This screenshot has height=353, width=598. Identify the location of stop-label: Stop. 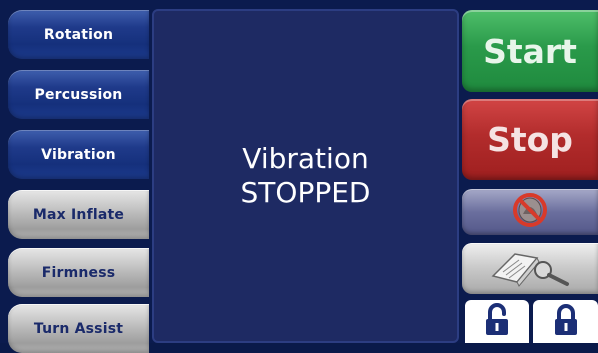
(530, 139).